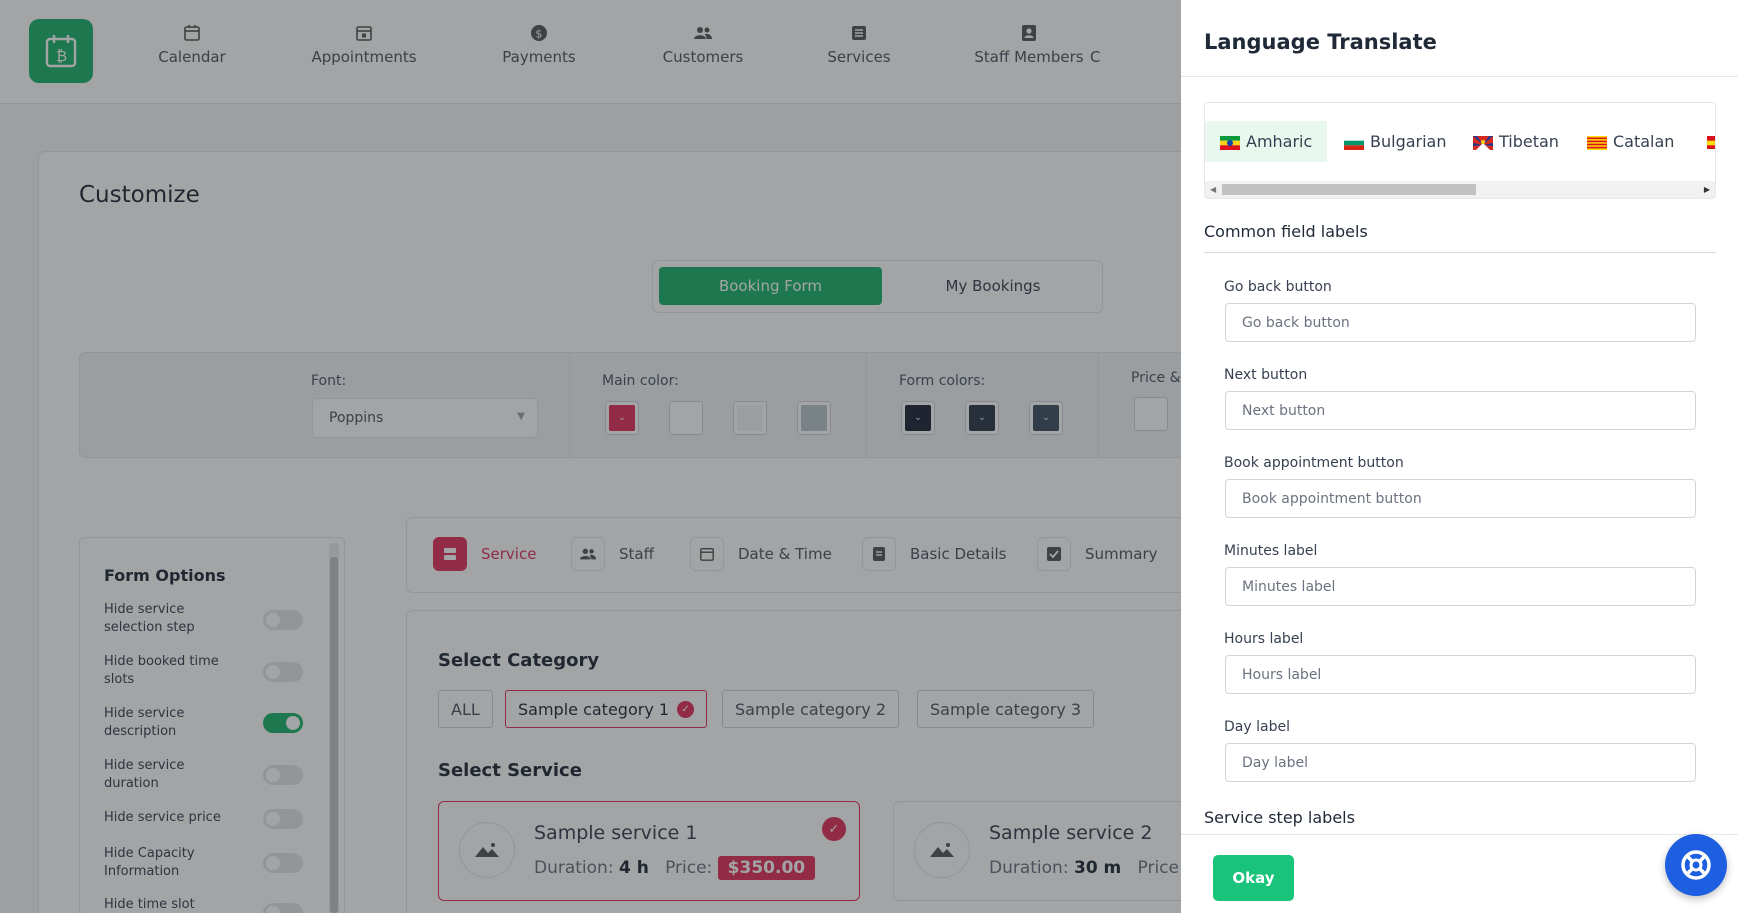 The width and height of the screenshot is (1738, 913). I want to click on go-back-button-input, so click(1460, 322).